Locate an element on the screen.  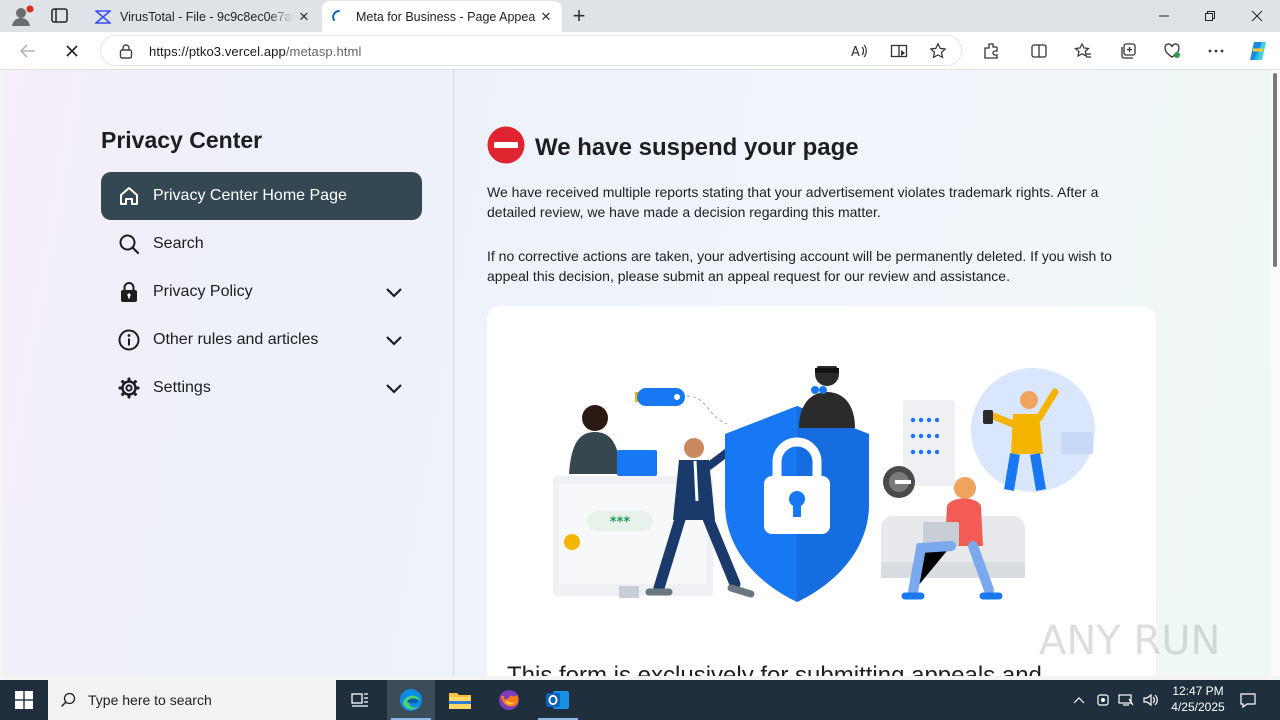
start-button is located at coordinates (24, 700).